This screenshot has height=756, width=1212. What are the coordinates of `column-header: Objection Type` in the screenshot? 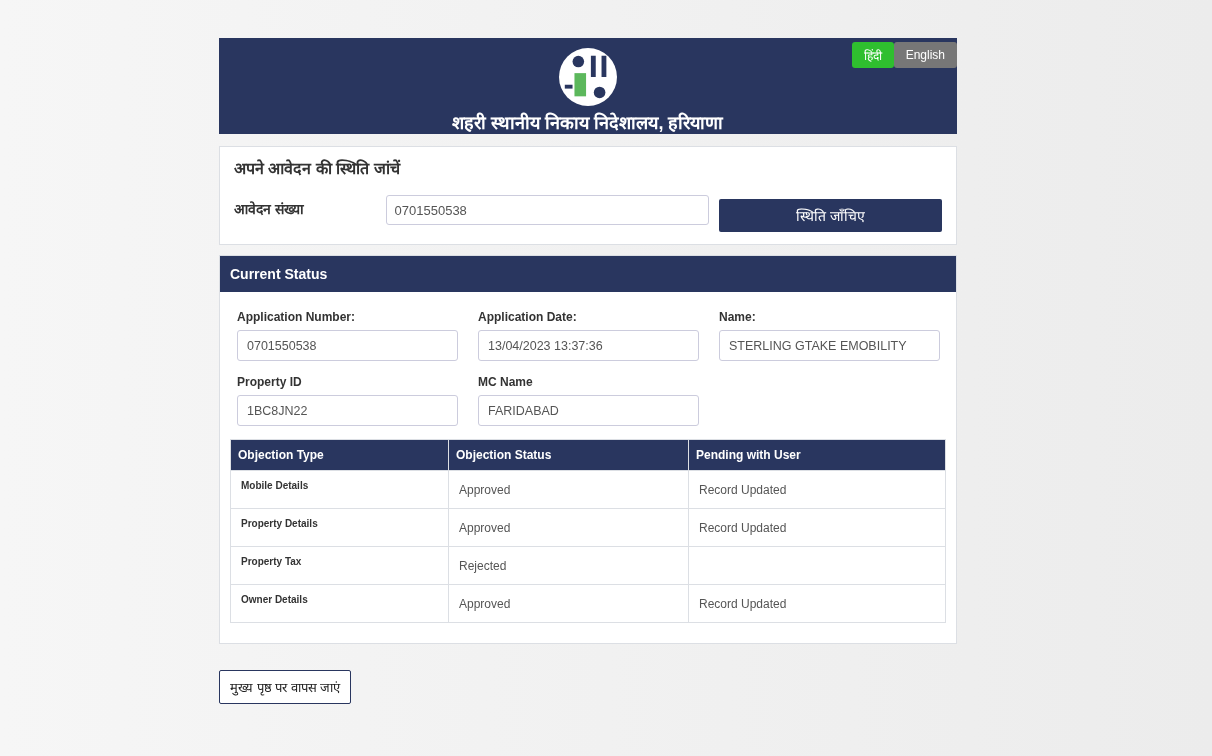 It's located at (339, 455).